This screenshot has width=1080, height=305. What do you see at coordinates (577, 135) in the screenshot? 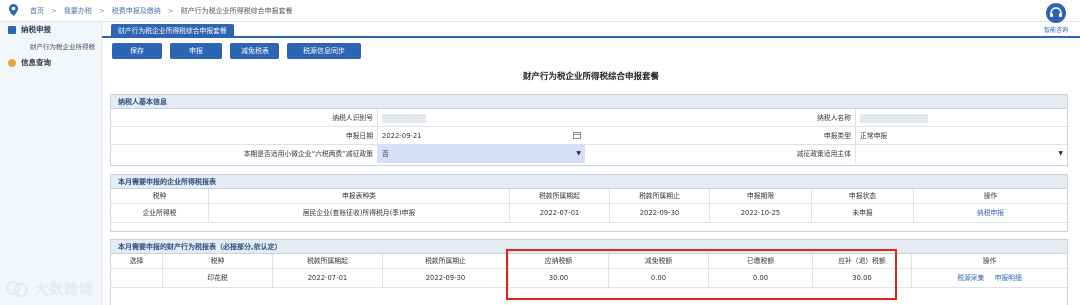
I see `calendar-icon` at bounding box center [577, 135].